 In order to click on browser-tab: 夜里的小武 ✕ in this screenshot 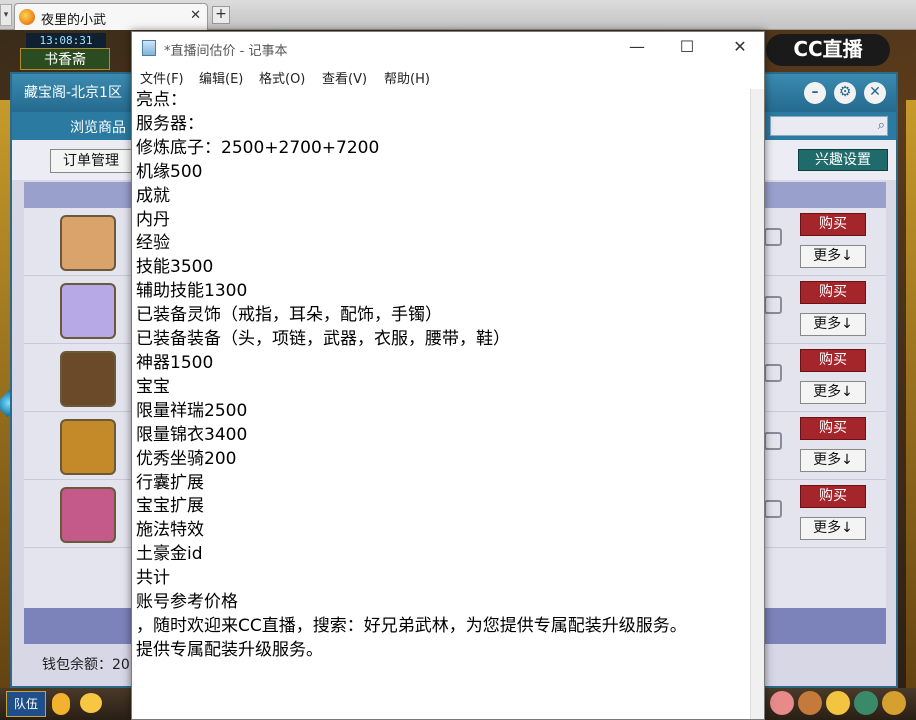, I will do `click(111, 16)`.